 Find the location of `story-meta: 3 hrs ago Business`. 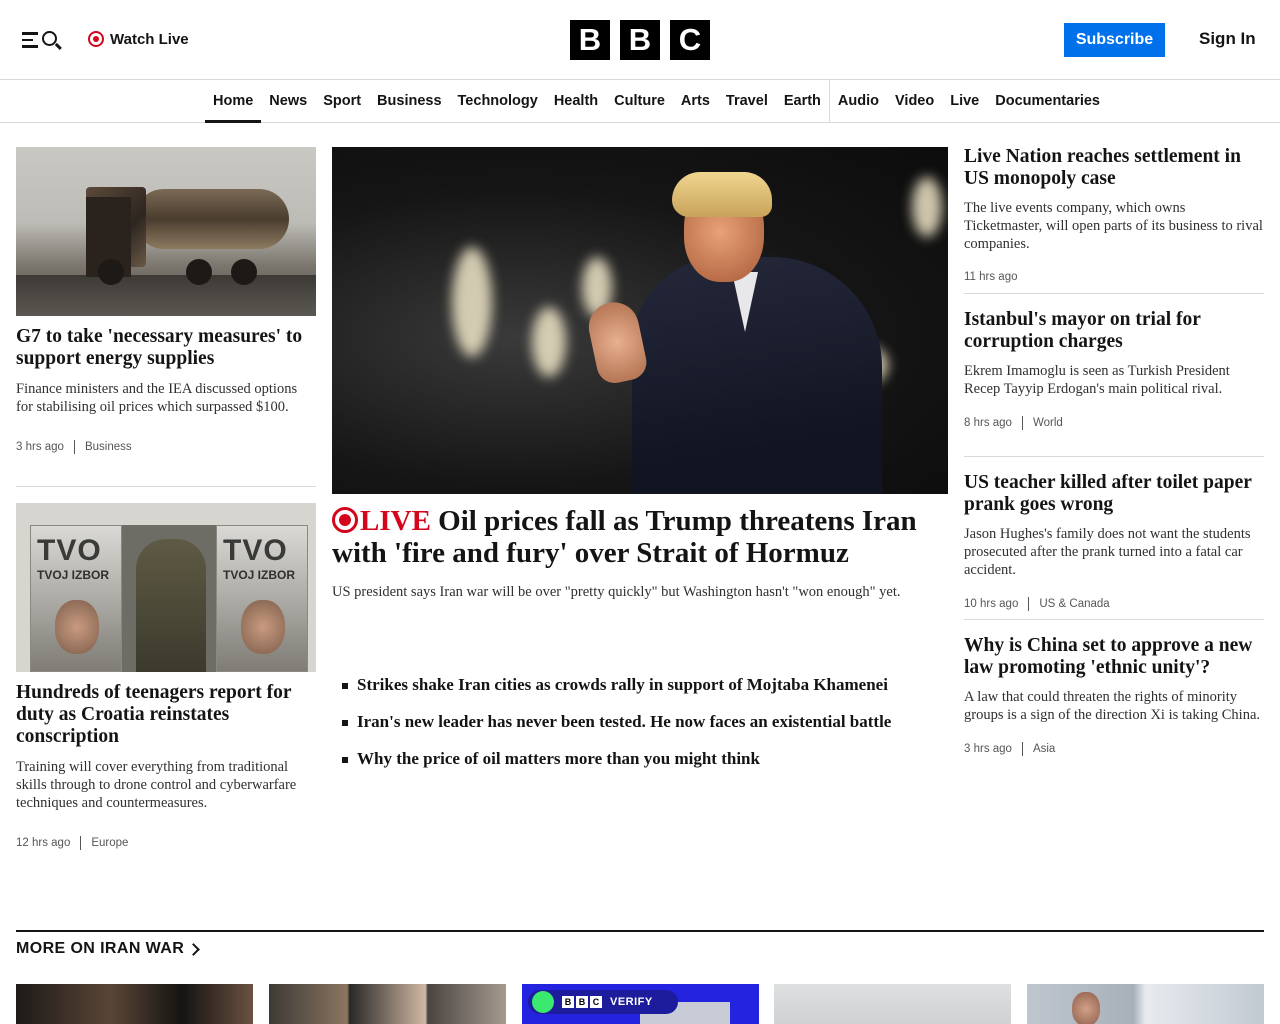

story-meta: 3 hrs ago Business is located at coordinates (166, 447).